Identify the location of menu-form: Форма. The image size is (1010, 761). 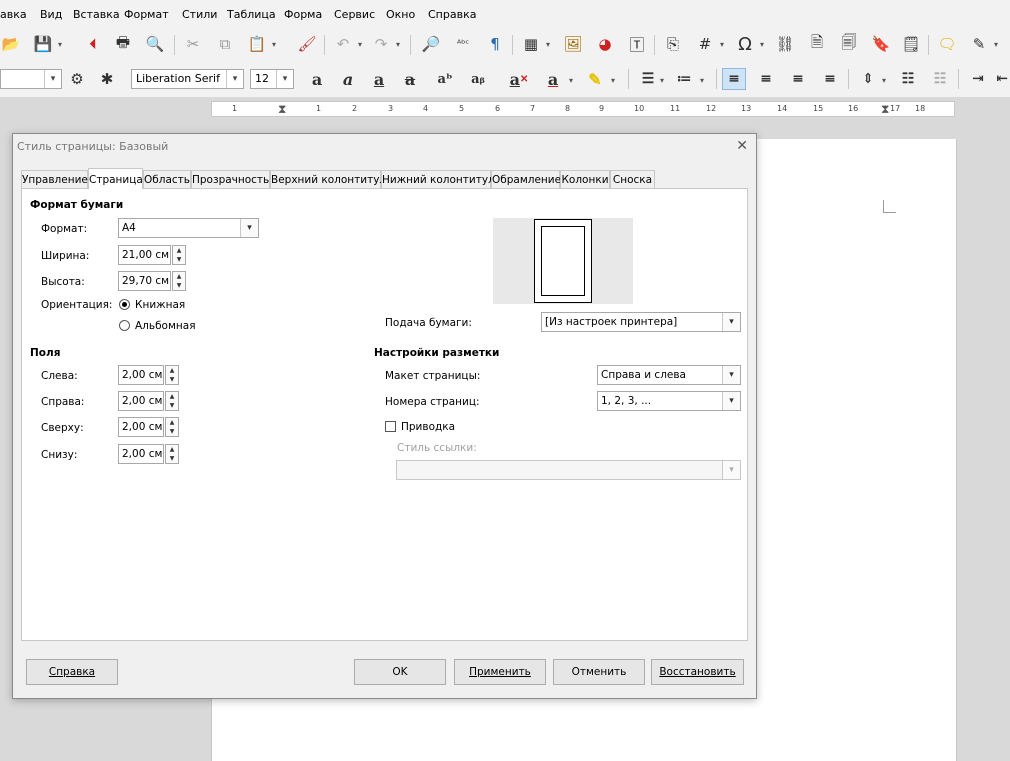
(303, 14).